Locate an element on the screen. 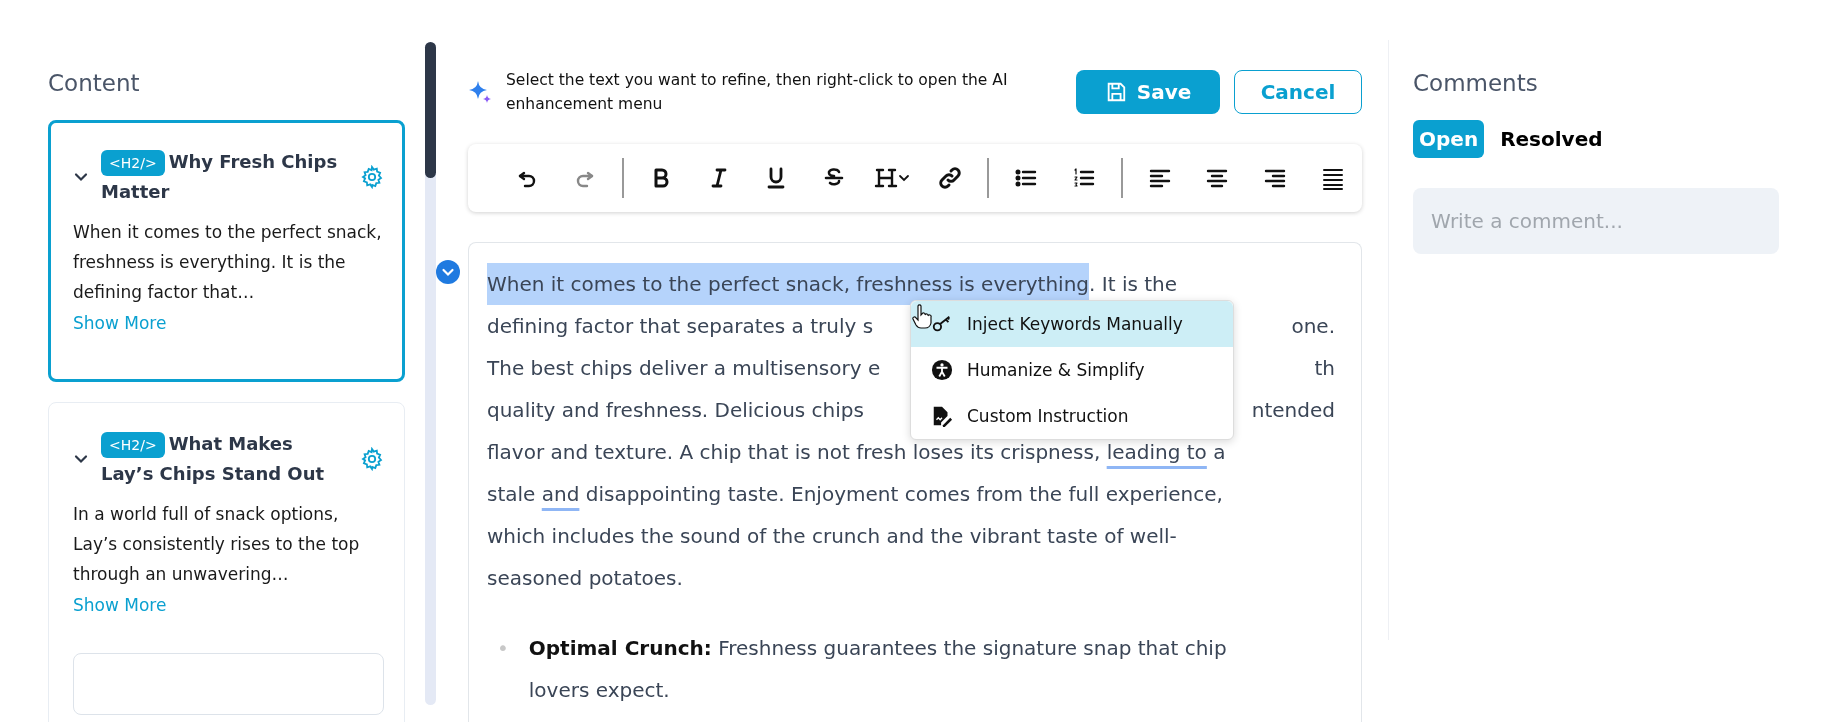 The width and height of the screenshot is (1822, 722). text-line: stale is located at coordinates (512, 494).